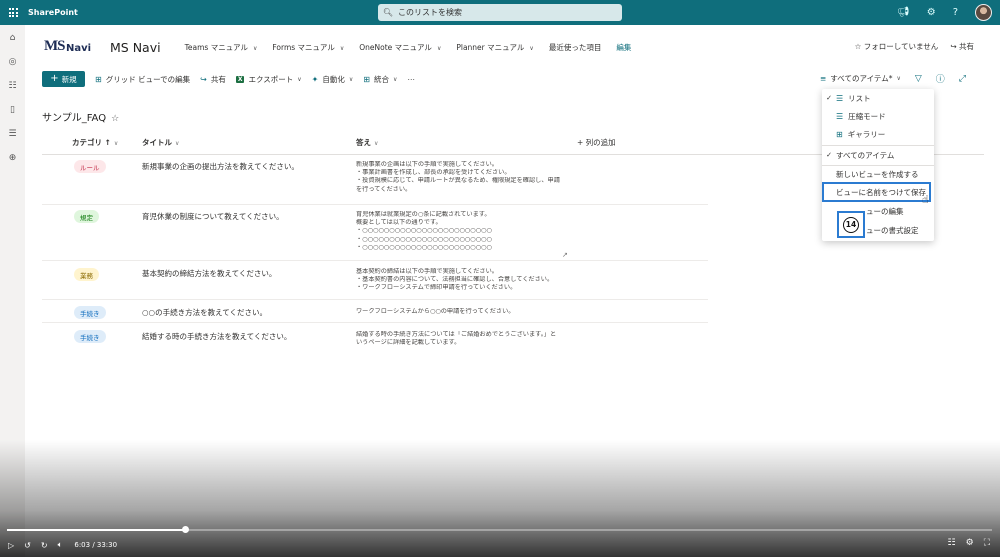 The height and width of the screenshot is (557, 1000). What do you see at coordinates (940, 78) in the screenshot?
I see `info-icon: ⓘ` at bounding box center [940, 78].